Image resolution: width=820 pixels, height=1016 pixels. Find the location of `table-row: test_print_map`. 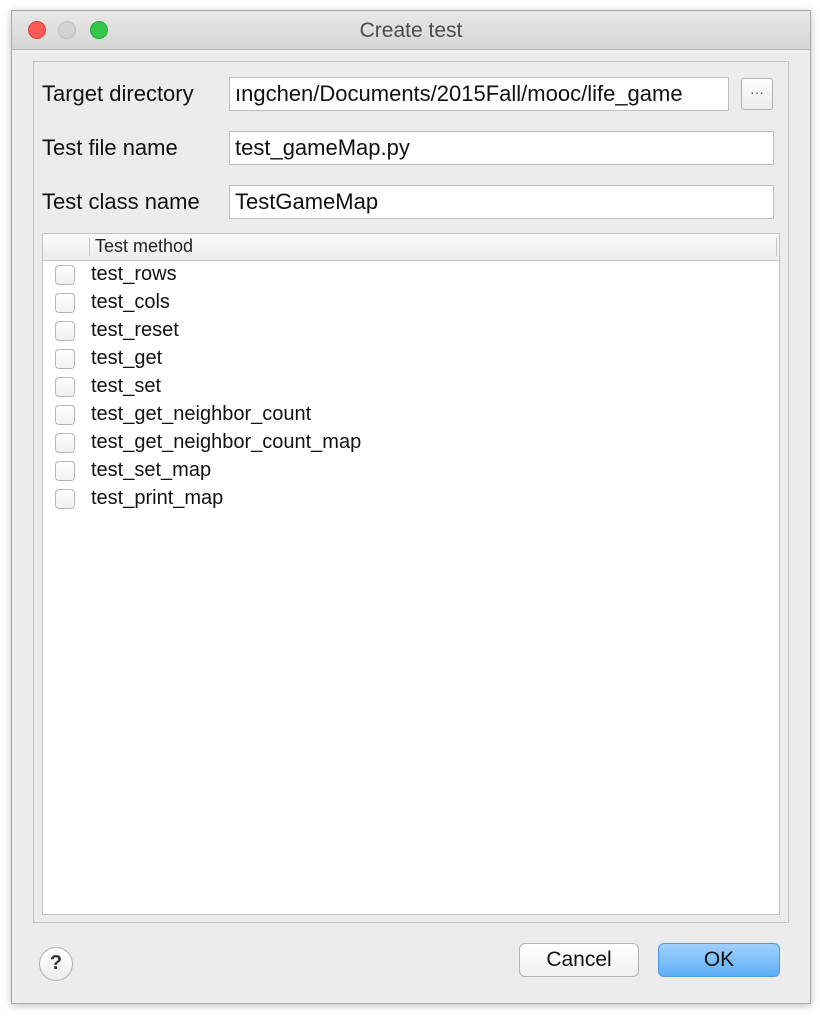

table-row: test_print_map is located at coordinates (411, 499).